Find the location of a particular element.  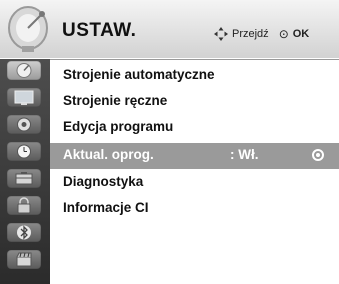

bluetooth-icon is located at coordinates (24, 232).